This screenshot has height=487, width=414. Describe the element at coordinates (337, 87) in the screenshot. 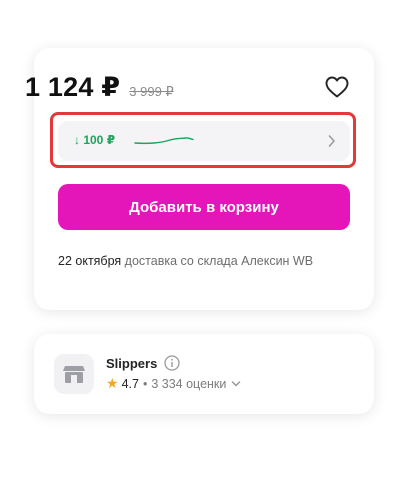

I see `heart-outline-icon` at that location.